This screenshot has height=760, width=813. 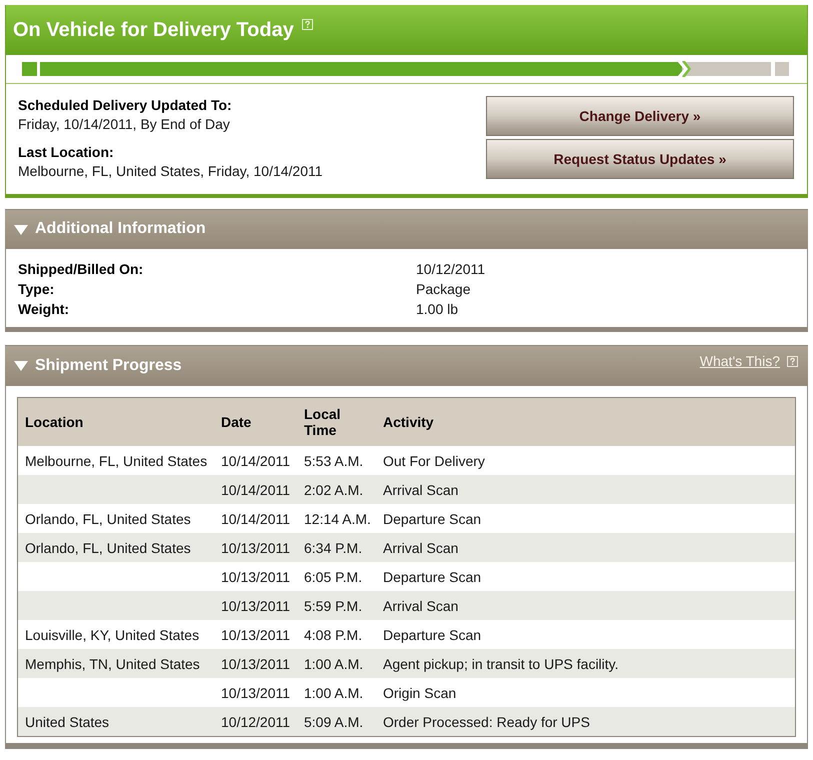 I want to click on table-cell: Melbourne, FL, United States, so click(x=116, y=460).